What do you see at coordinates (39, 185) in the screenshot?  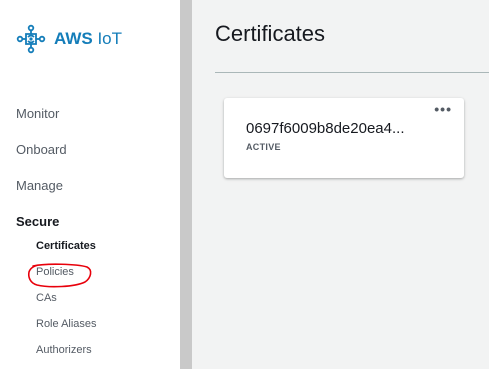 I see `nav-item-manage: Manage` at bounding box center [39, 185].